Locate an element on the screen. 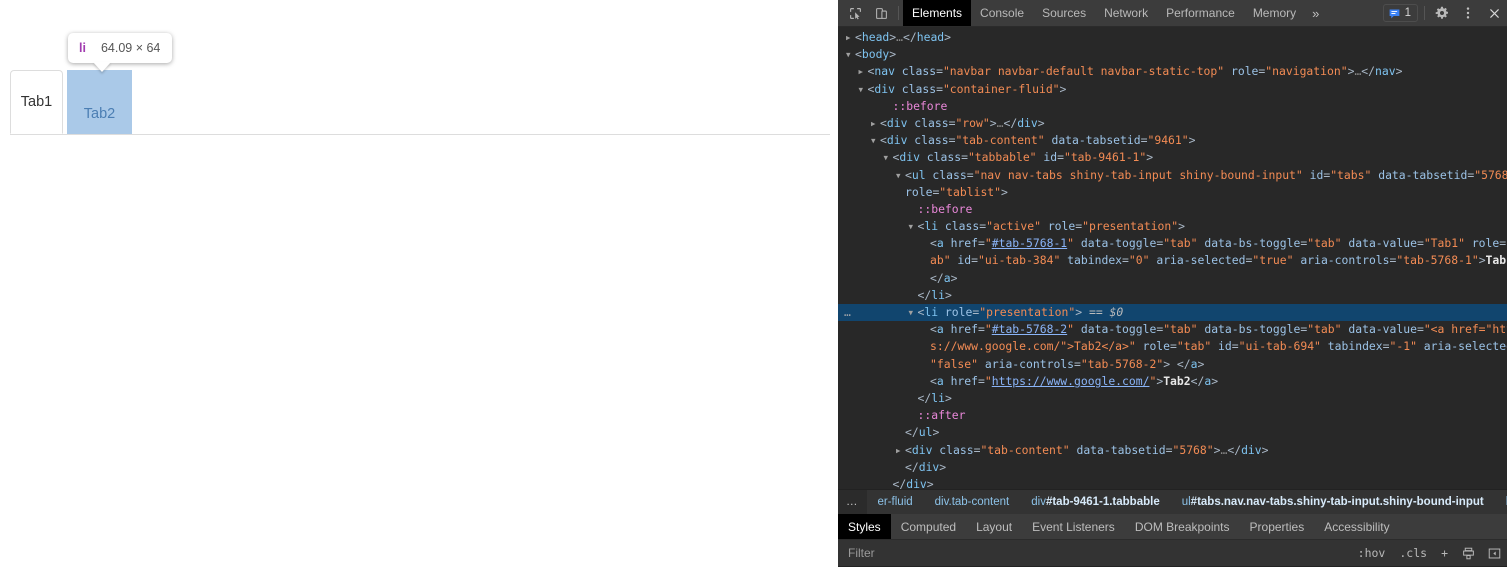 The image size is (1507, 567). tab-sources: Sources is located at coordinates (1064, 13).